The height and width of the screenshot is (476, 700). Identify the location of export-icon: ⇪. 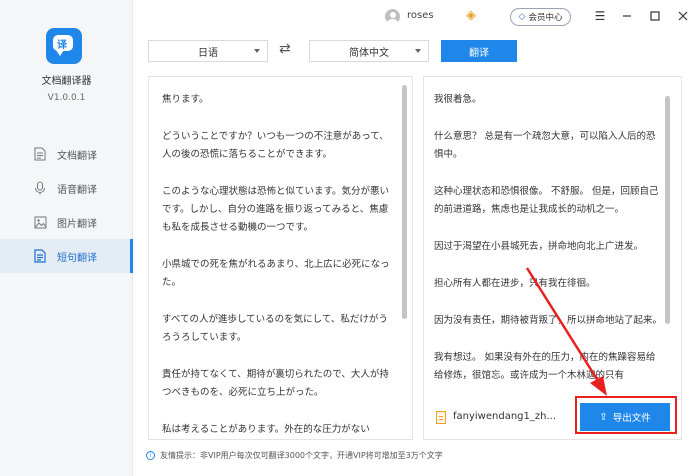
(603, 417).